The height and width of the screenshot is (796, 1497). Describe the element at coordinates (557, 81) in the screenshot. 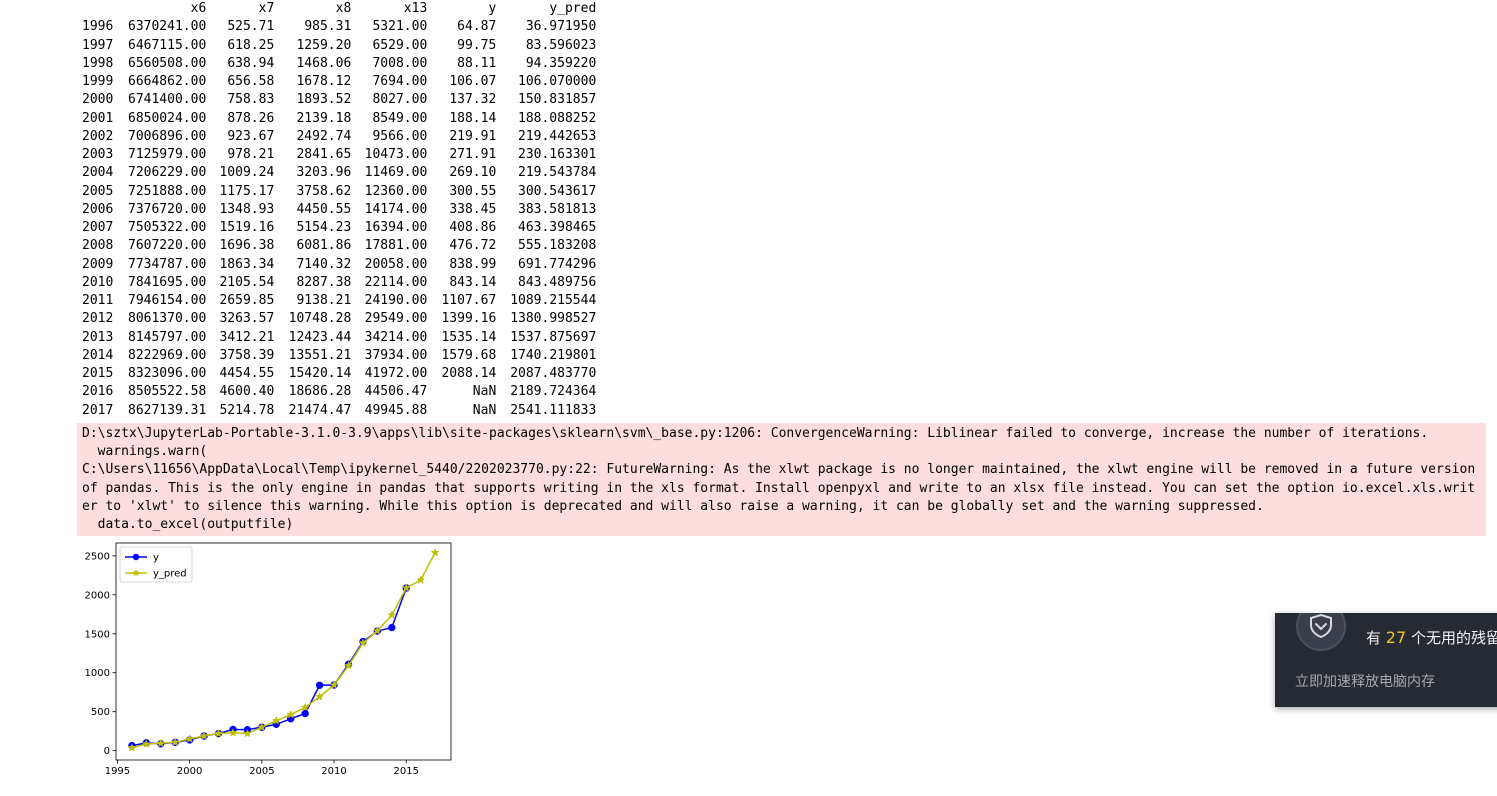

I see `table-cell: 106.070000` at that location.